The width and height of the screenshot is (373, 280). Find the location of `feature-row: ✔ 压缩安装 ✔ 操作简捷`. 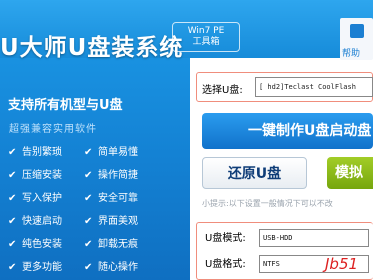

feature-row: ✔ 压缩安装 ✔ 操作简捷 is located at coordinates (98, 175).